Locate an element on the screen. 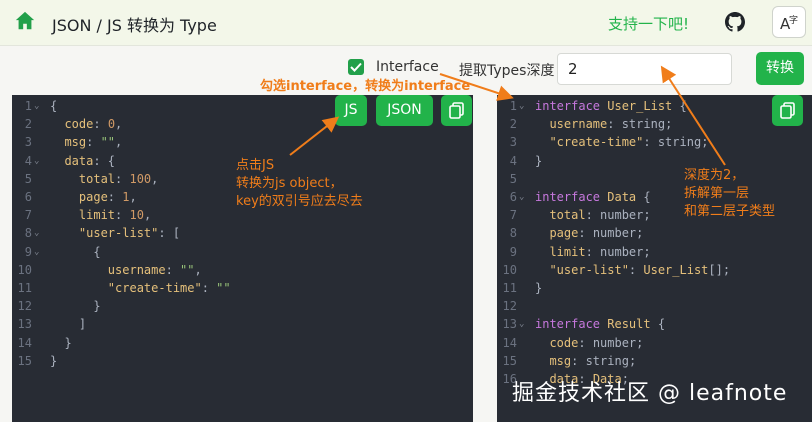  js-arrow is located at coordinates (314, 136).